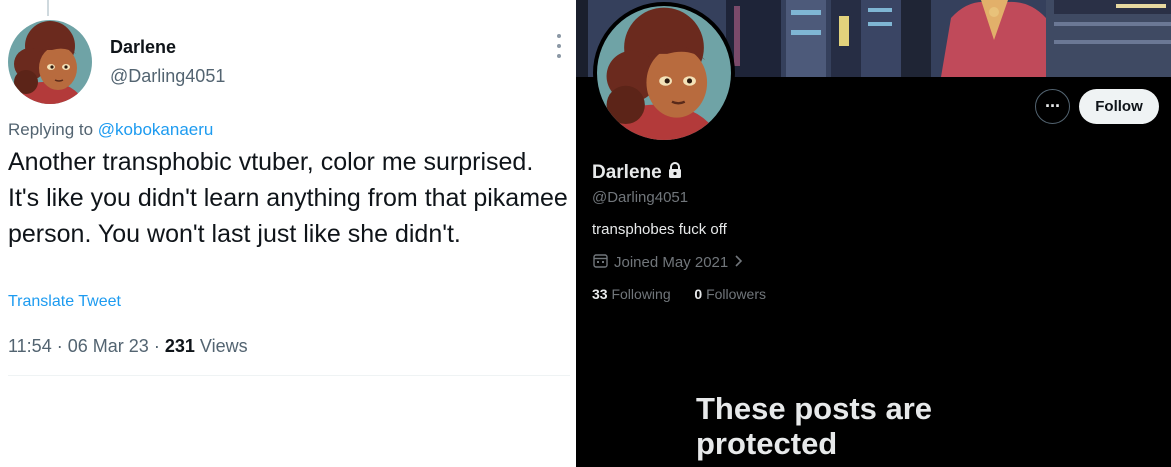  I want to click on tweet-meta: 11:54 · 06 Mar 23 · 231 Views, so click(128, 346).